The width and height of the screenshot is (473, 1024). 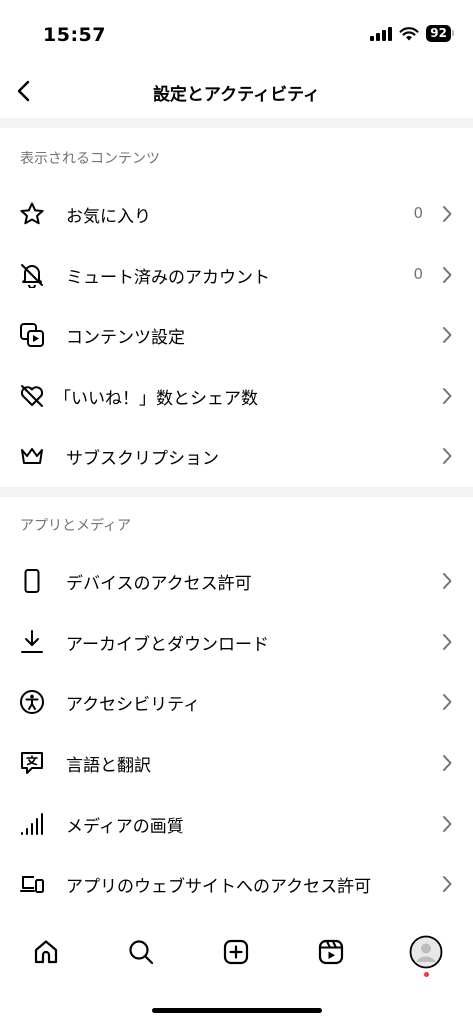 I want to click on settings-row-label: コンテンツ設定, so click(x=125, y=338).